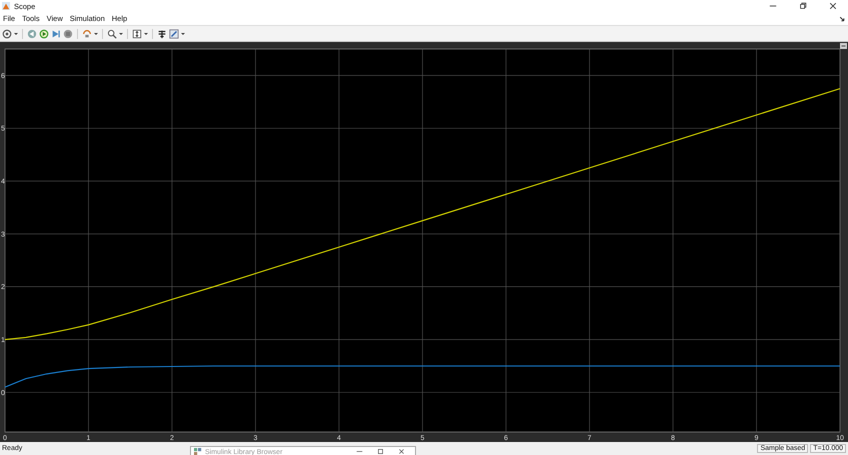 The image size is (848, 455). Describe the element at coordinates (803, 6) in the screenshot. I see `restore-icon` at that location.